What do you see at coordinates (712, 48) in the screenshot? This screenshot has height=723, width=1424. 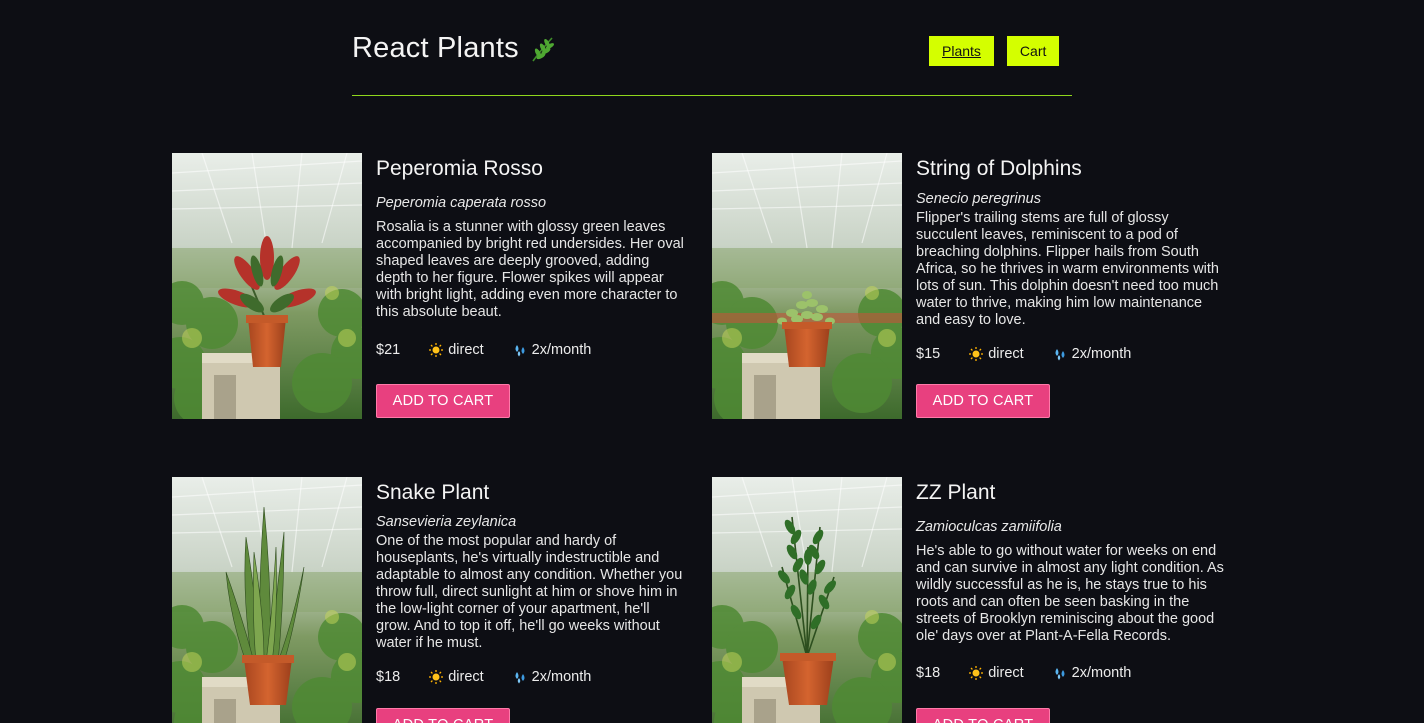 I see `top-navigation: React Plants Plants Cart` at bounding box center [712, 48].